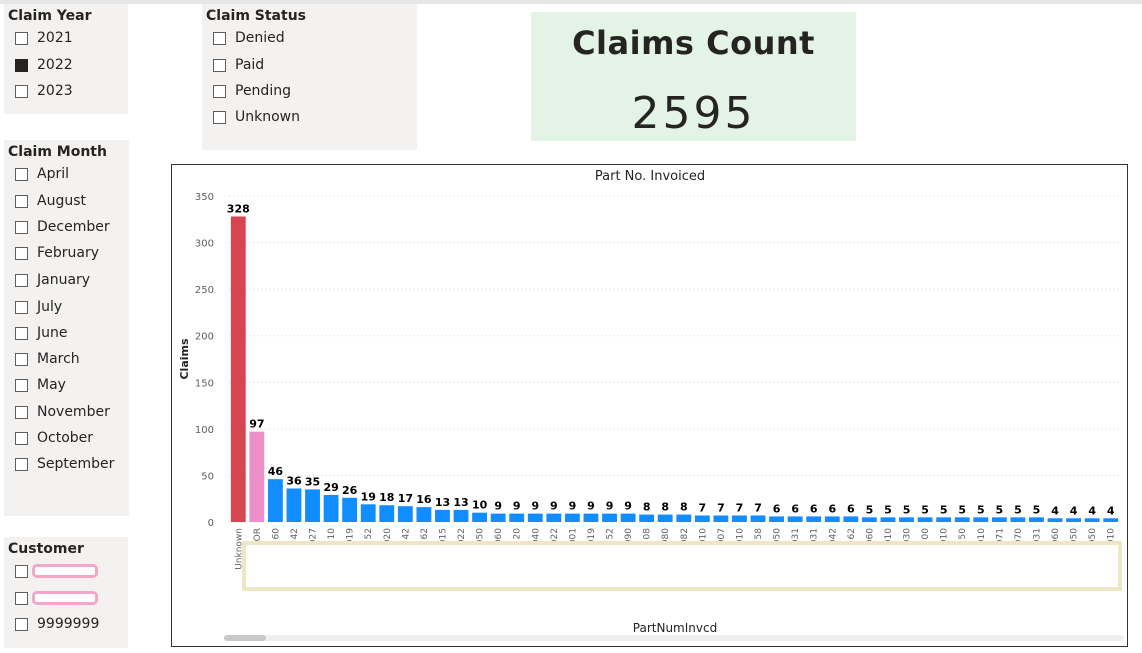 The width and height of the screenshot is (1142, 653). What do you see at coordinates (65, 598) in the screenshot?
I see `redacted-label-box` at bounding box center [65, 598].